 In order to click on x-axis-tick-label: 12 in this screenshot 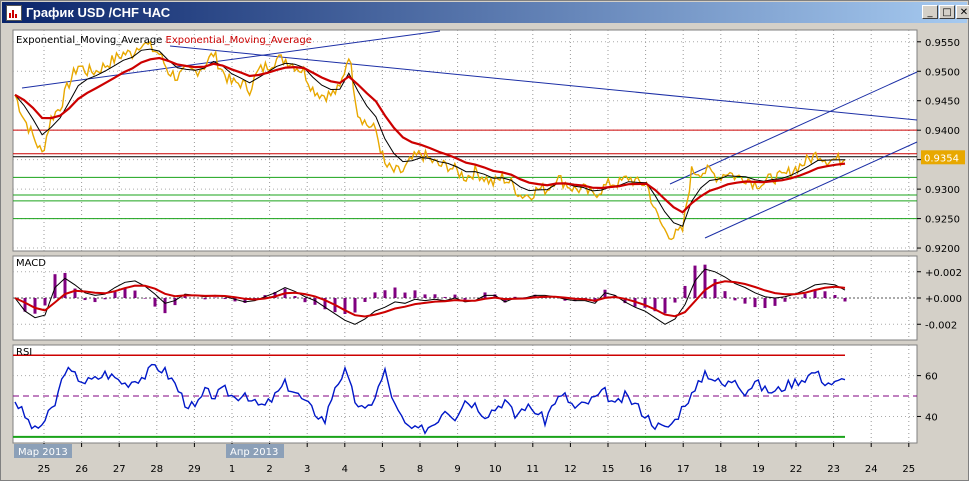, I will do `click(570, 469)`.